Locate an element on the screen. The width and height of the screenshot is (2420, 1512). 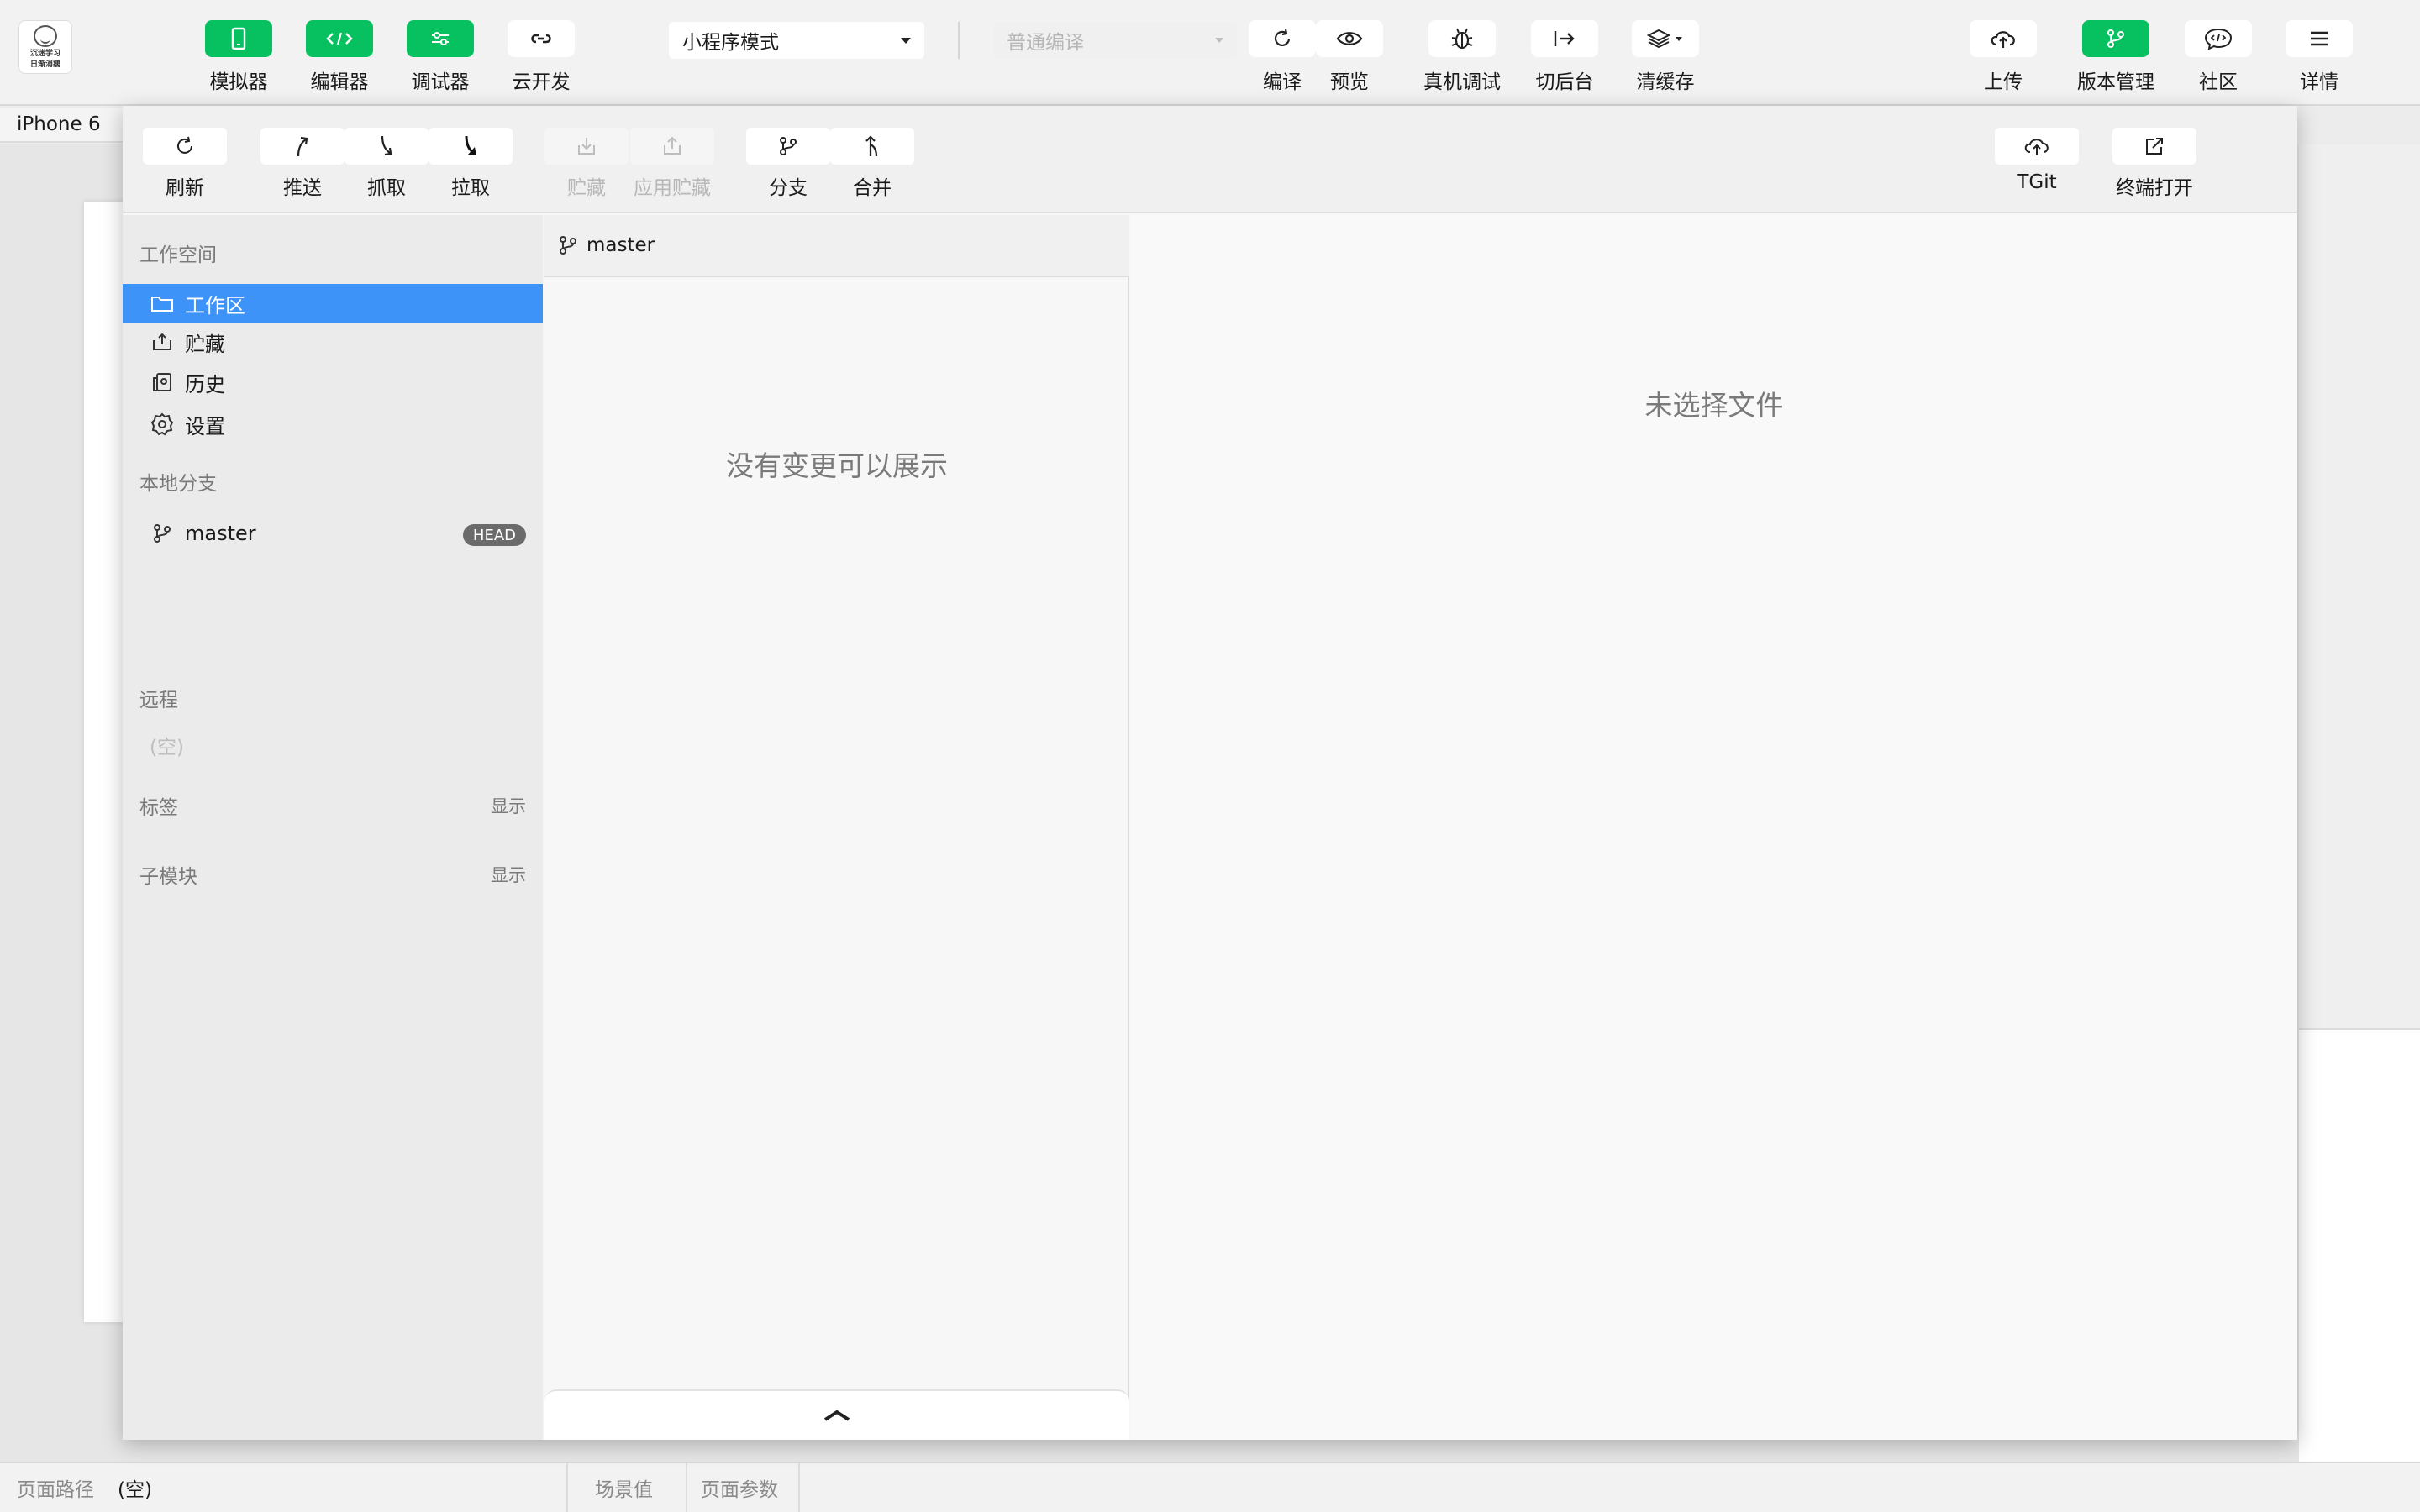
editor-toggle: 编辑器 is located at coordinates (339, 57).